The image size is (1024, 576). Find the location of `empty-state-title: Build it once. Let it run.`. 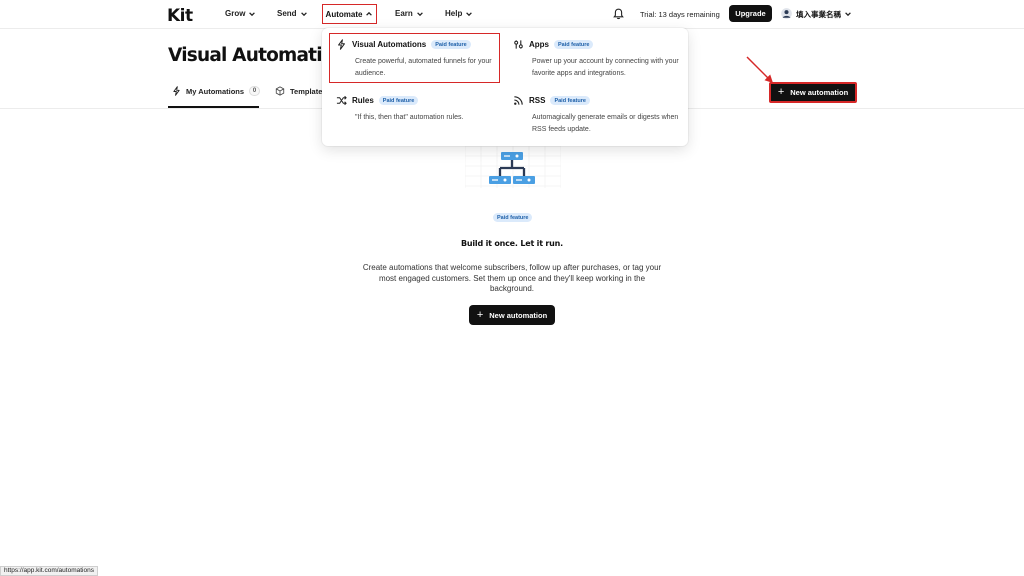

empty-state-title: Build it once. Let it run. is located at coordinates (512, 243).